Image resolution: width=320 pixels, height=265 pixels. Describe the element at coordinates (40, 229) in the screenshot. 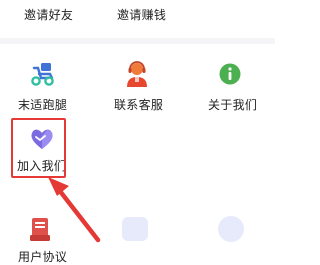

I see `document-stamp-icon` at that location.